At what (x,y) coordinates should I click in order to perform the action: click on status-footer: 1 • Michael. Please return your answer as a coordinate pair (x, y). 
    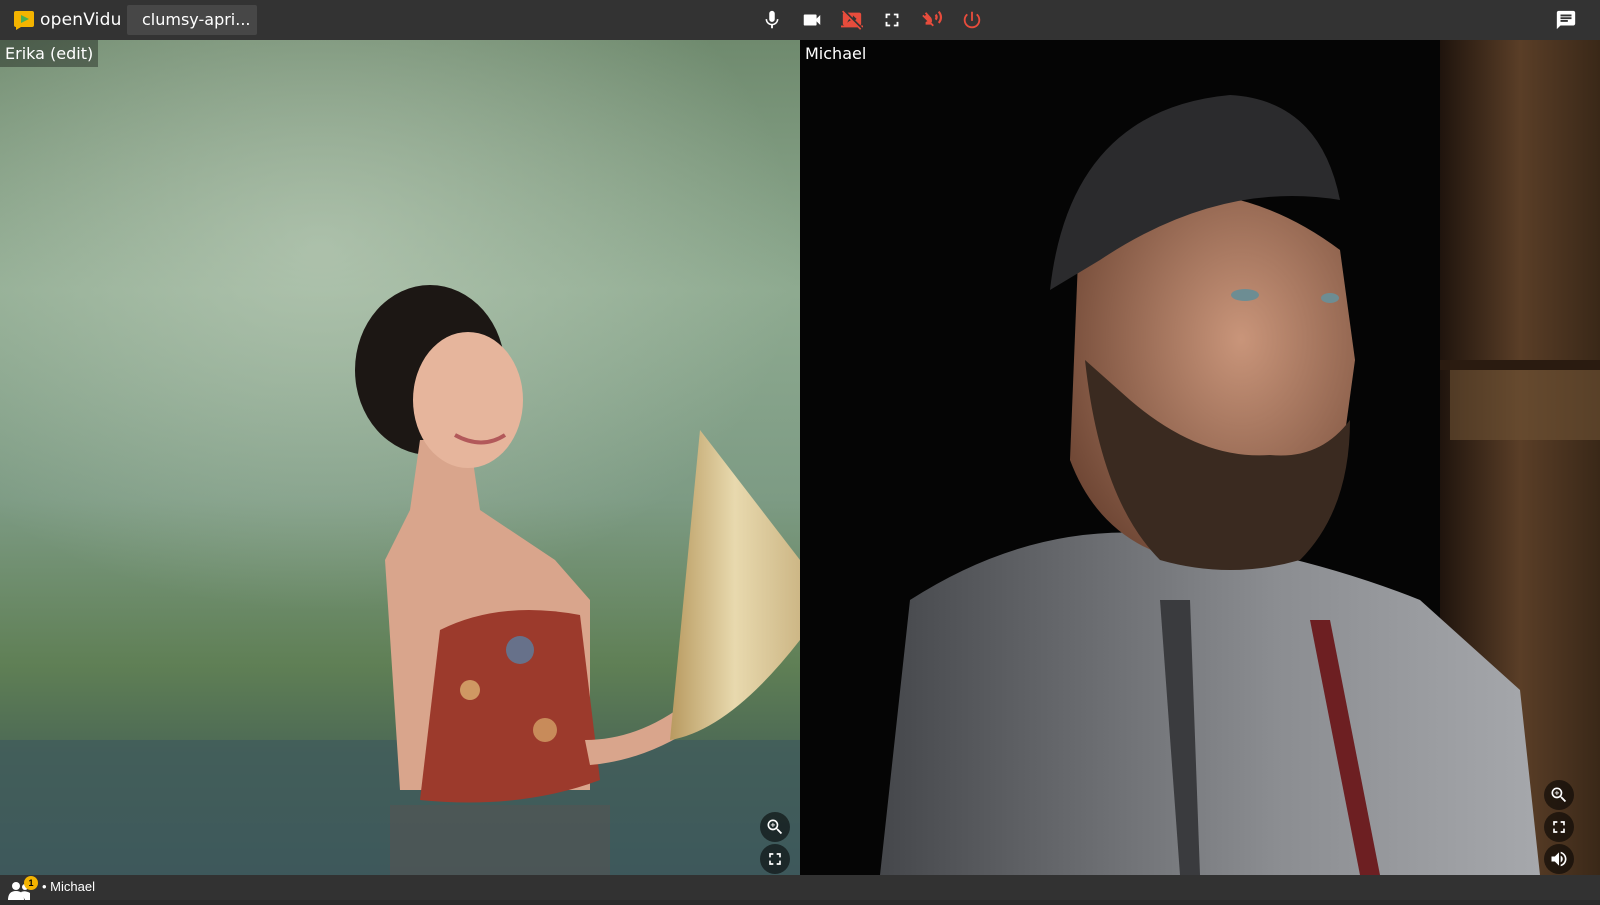
    Looking at the image, I should click on (800, 887).